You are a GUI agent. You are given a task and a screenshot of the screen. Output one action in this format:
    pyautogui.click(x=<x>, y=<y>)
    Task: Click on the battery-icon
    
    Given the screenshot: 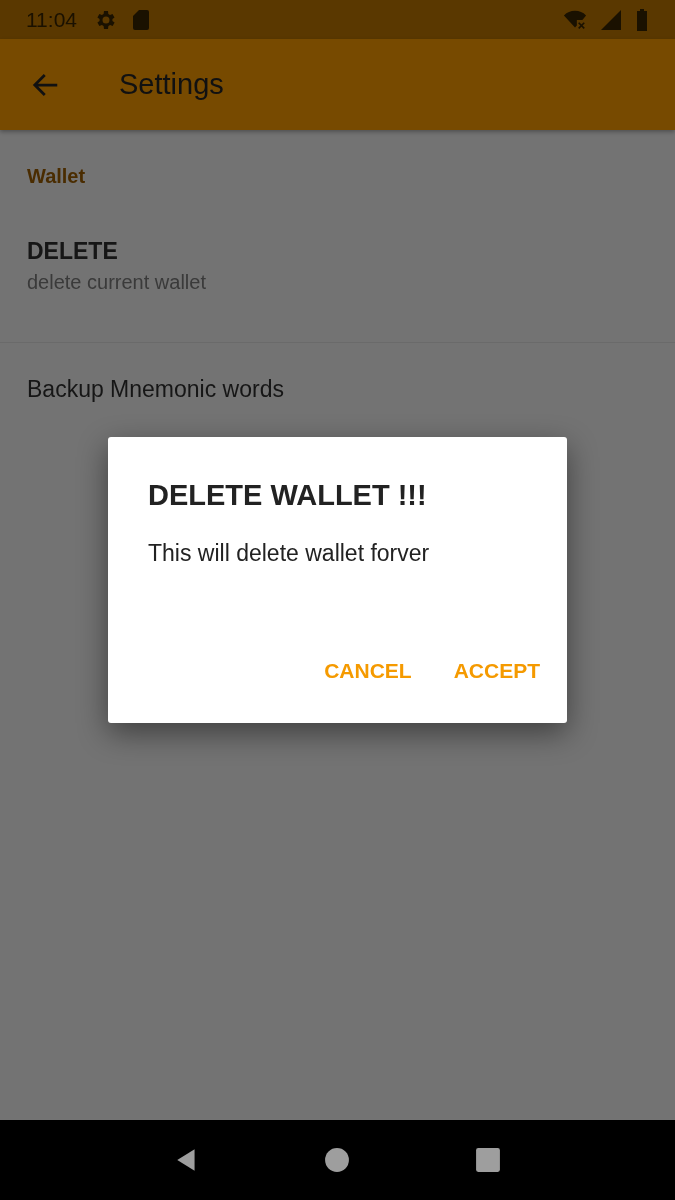 What is the action you would take?
    pyautogui.click(x=642, y=19)
    